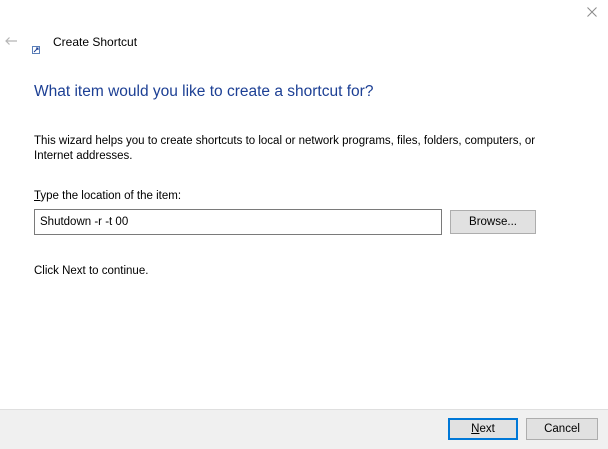 The image size is (608, 449). I want to click on close-icon, so click(592, 13).